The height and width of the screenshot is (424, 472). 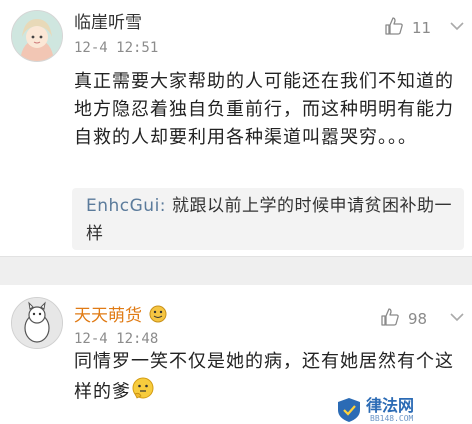 What do you see at coordinates (392, 418) in the screenshot?
I see `watermark-url: BB148.COM` at bounding box center [392, 418].